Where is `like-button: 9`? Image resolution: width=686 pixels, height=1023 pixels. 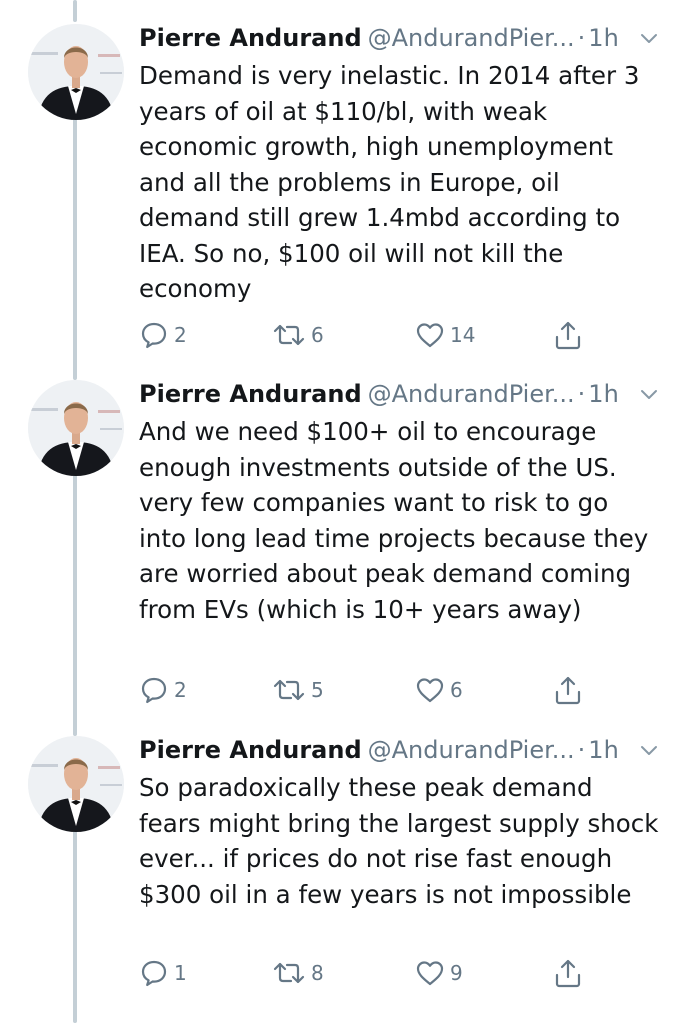 like-button: 9 is located at coordinates (439, 973).